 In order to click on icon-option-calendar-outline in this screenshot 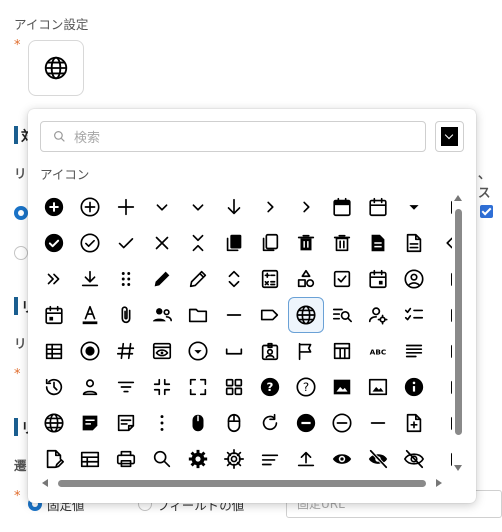, I will do `click(378, 207)`.